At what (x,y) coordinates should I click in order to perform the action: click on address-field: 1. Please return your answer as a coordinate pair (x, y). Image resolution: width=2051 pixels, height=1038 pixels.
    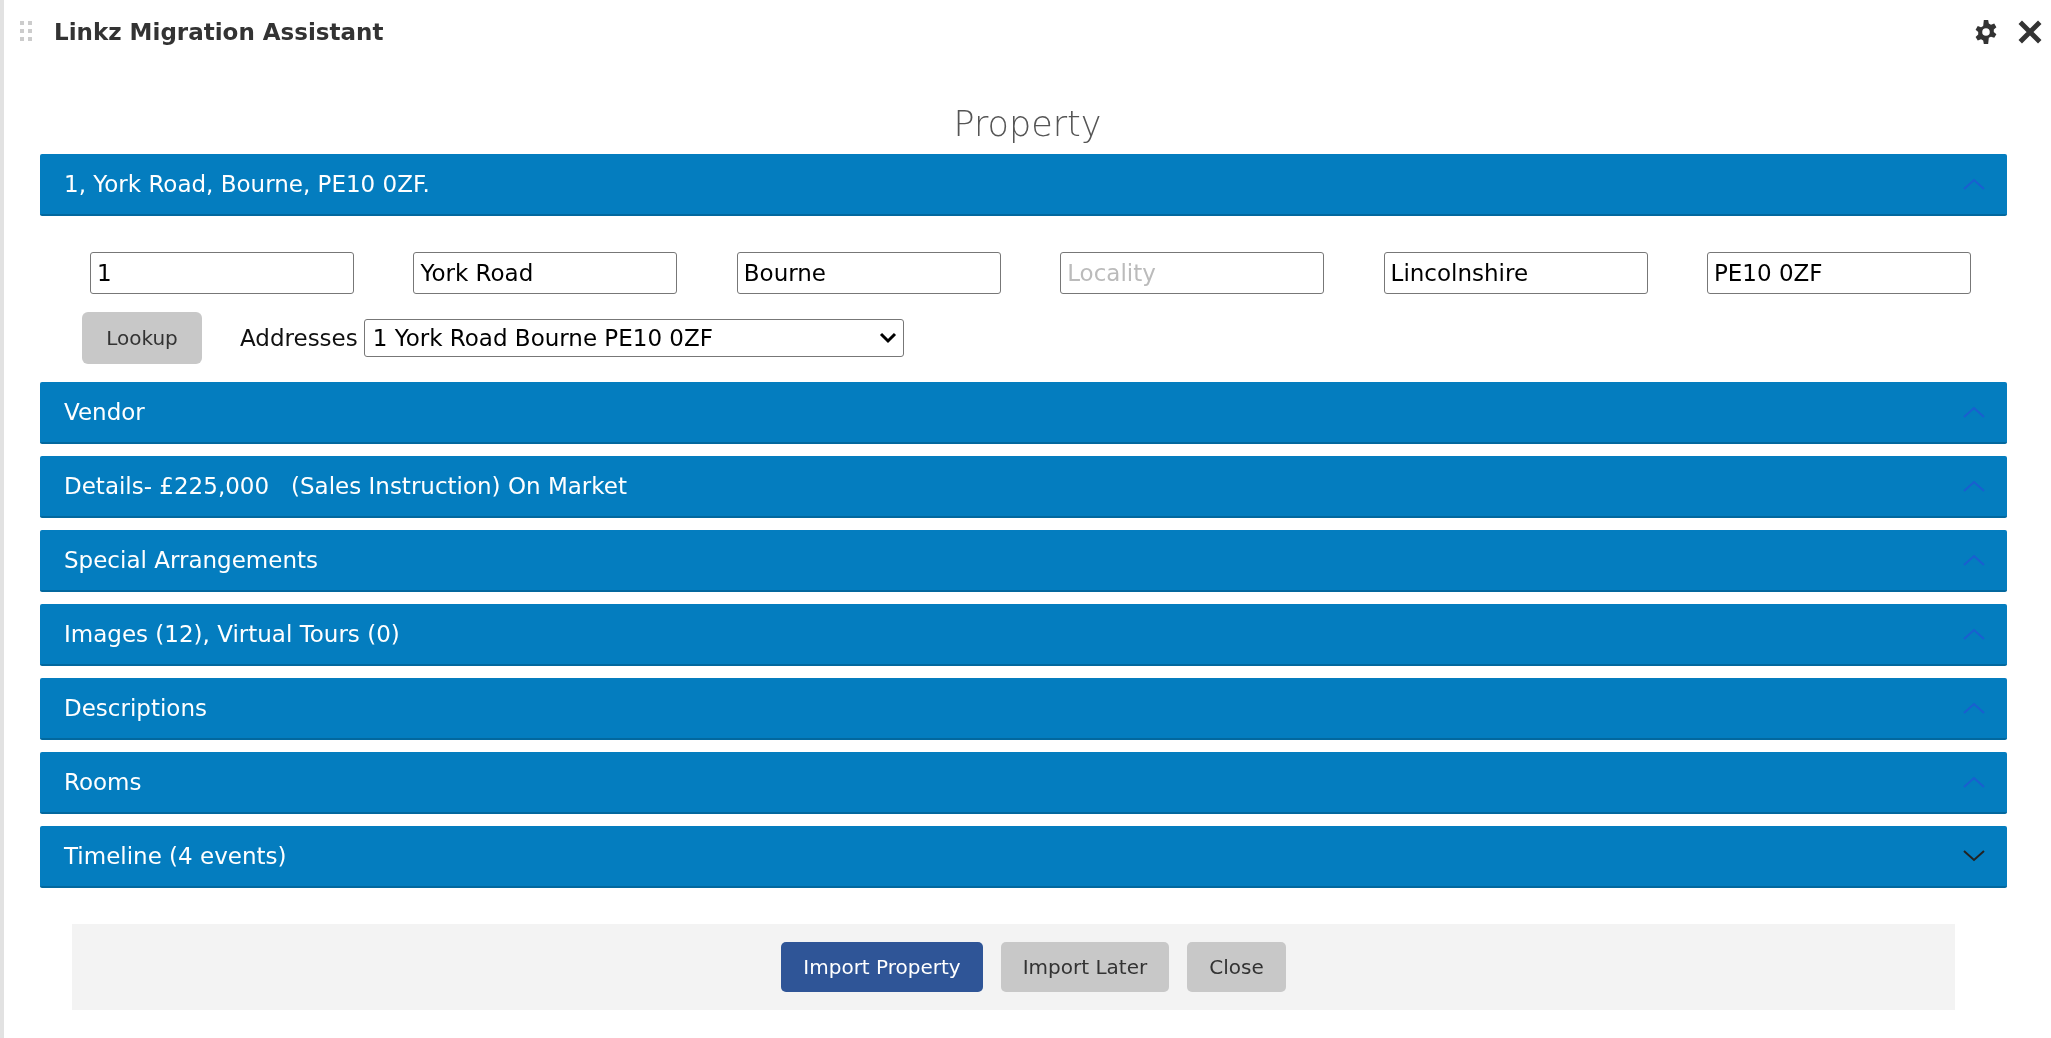
    Looking at the image, I should click on (222, 273).